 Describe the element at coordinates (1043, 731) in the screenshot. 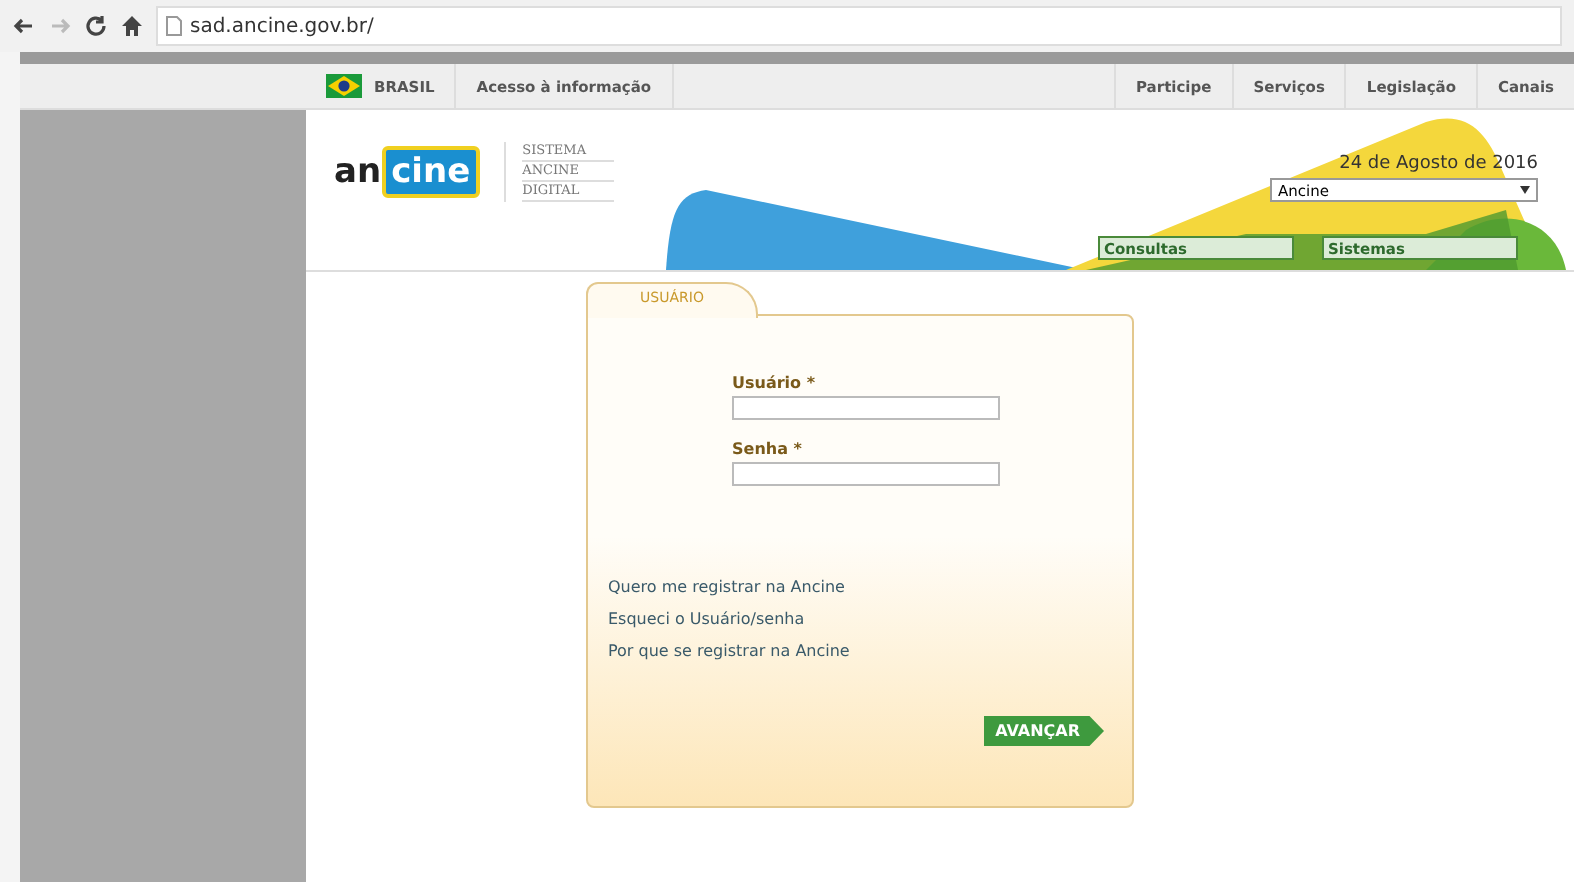

I see `submit-button: AVANÇAR` at that location.